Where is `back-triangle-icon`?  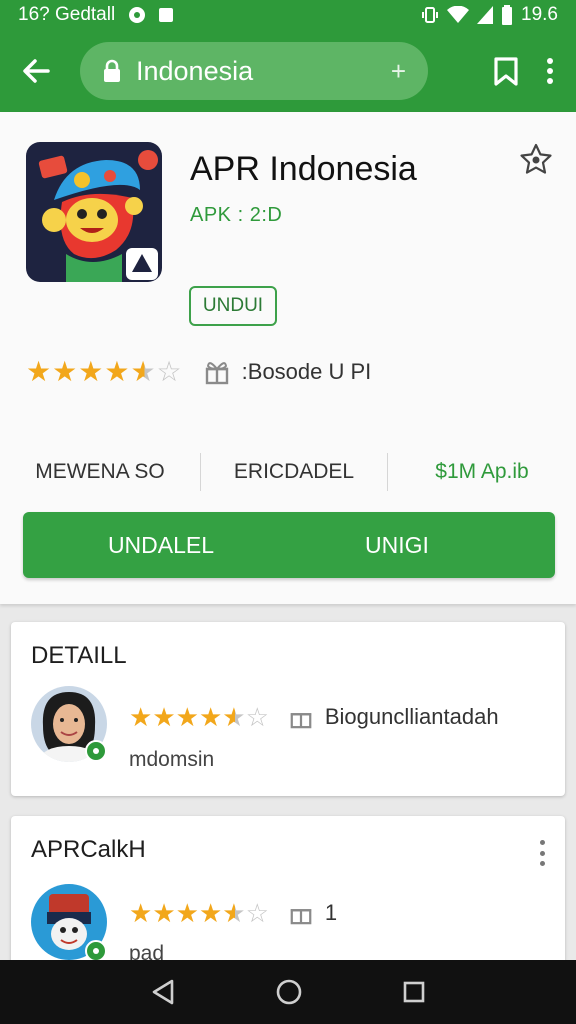
back-triangle-icon is located at coordinates (163, 992).